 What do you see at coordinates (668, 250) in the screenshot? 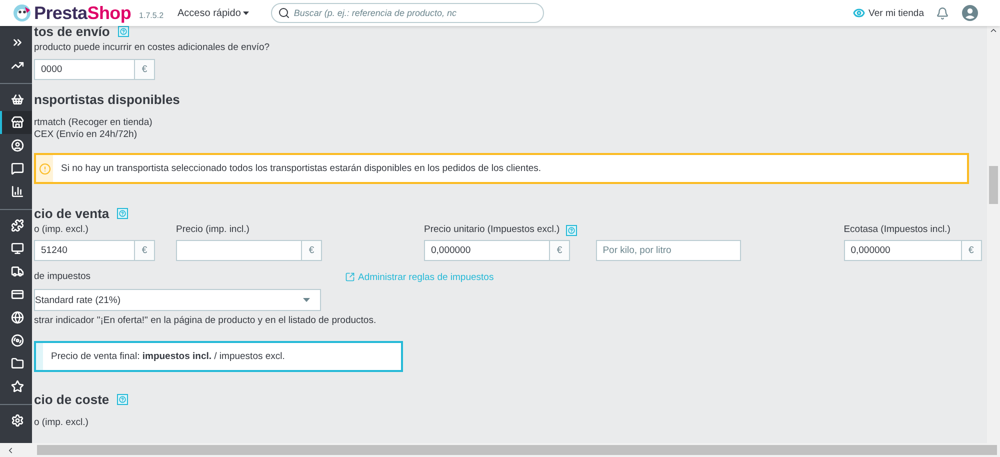
I see `input-field: Por kilo, por litro` at bounding box center [668, 250].